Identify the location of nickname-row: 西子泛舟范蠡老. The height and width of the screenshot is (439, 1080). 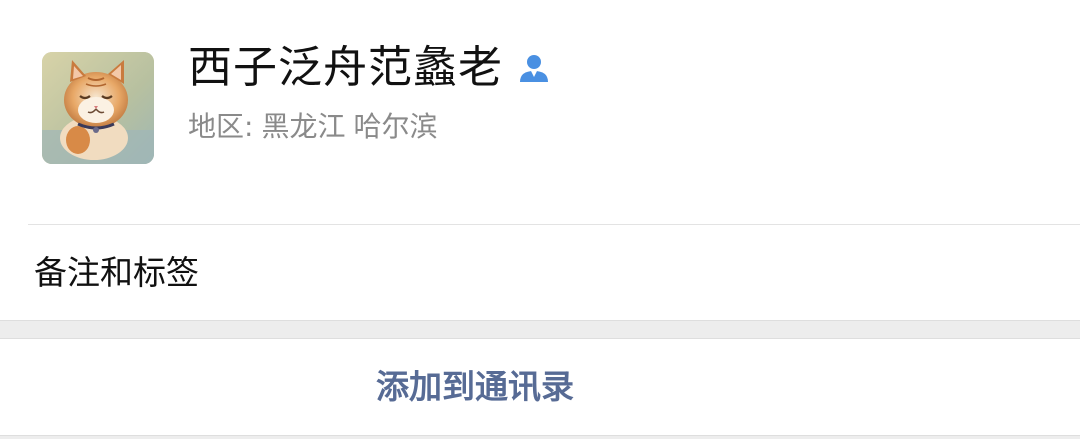
(369, 68).